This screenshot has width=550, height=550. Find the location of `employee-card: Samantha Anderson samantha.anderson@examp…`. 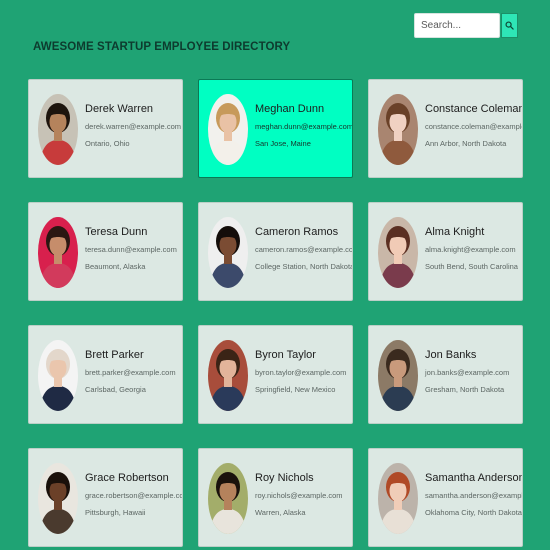

employee-card: Samantha Anderson samantha.anderson@examp… is located at coordinates (445, 497).